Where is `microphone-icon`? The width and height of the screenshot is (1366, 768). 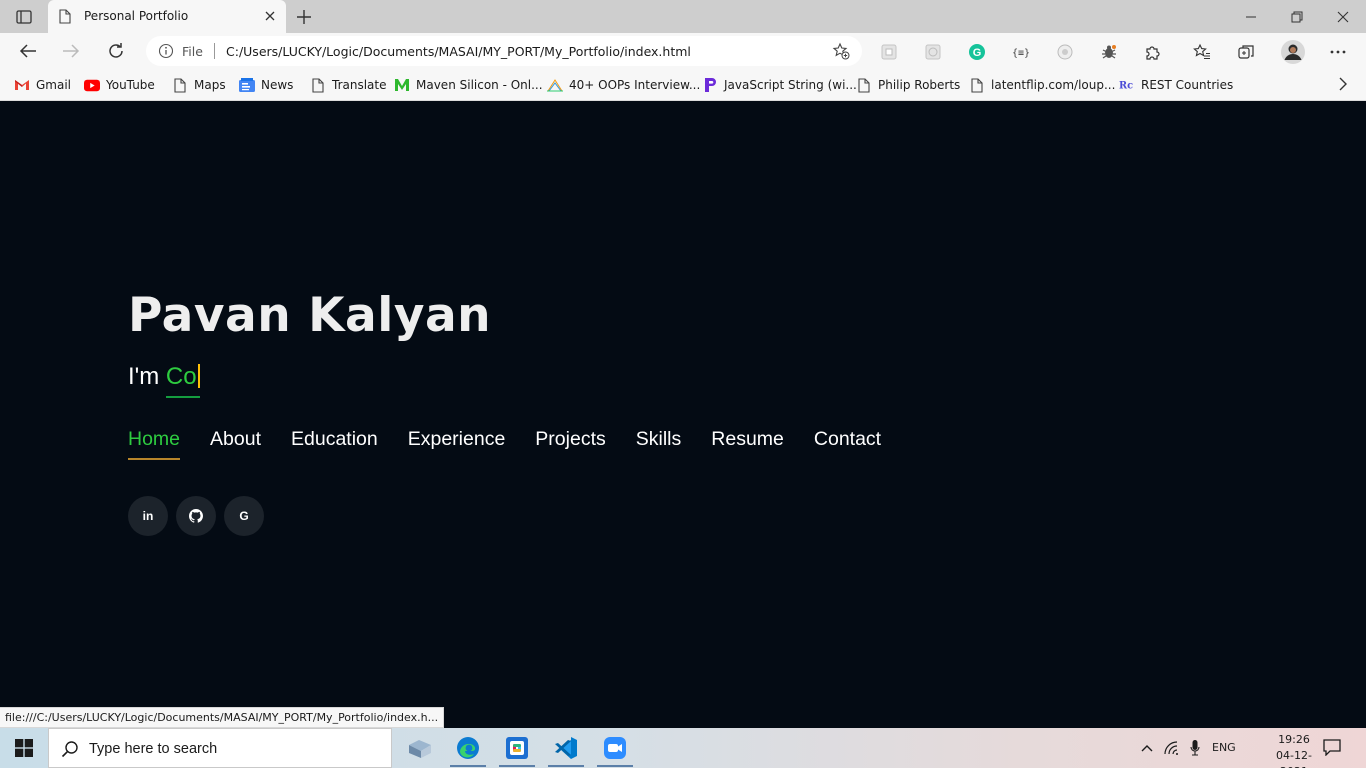 microphone-icon is located at coordinates (1195, 748).